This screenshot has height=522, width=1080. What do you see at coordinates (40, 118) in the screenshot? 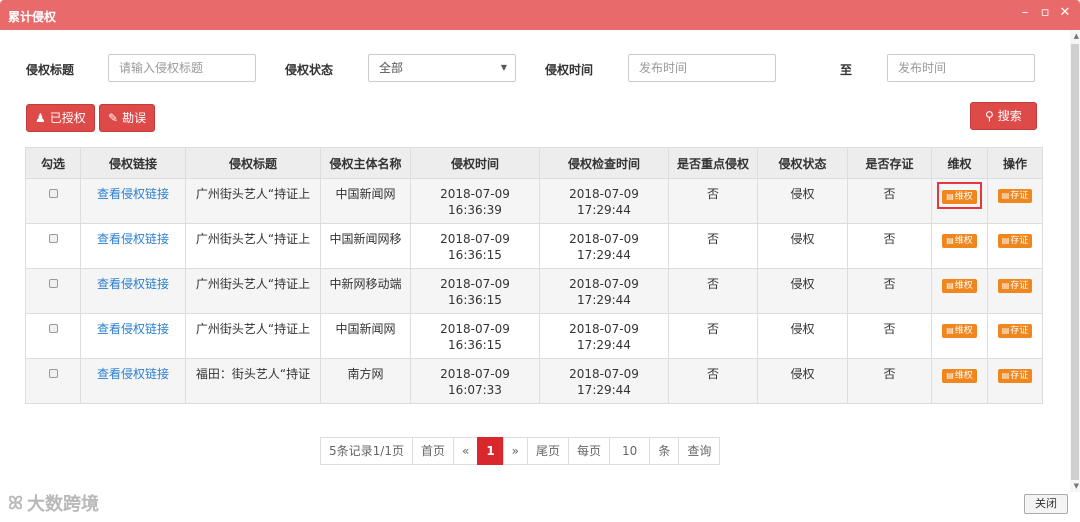
I see `user-icon: ♟` at bounding box center [40, 118].